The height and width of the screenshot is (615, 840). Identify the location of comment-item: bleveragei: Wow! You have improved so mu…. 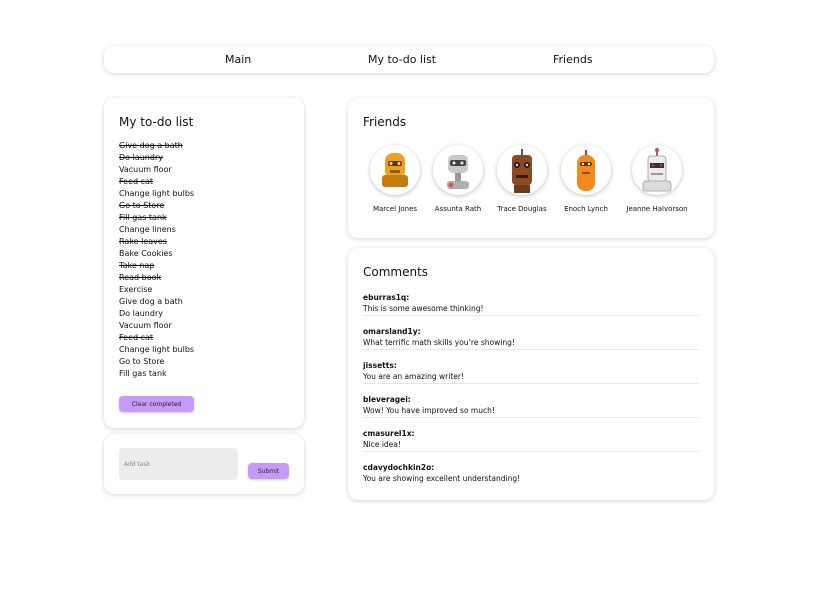
(531, 411).